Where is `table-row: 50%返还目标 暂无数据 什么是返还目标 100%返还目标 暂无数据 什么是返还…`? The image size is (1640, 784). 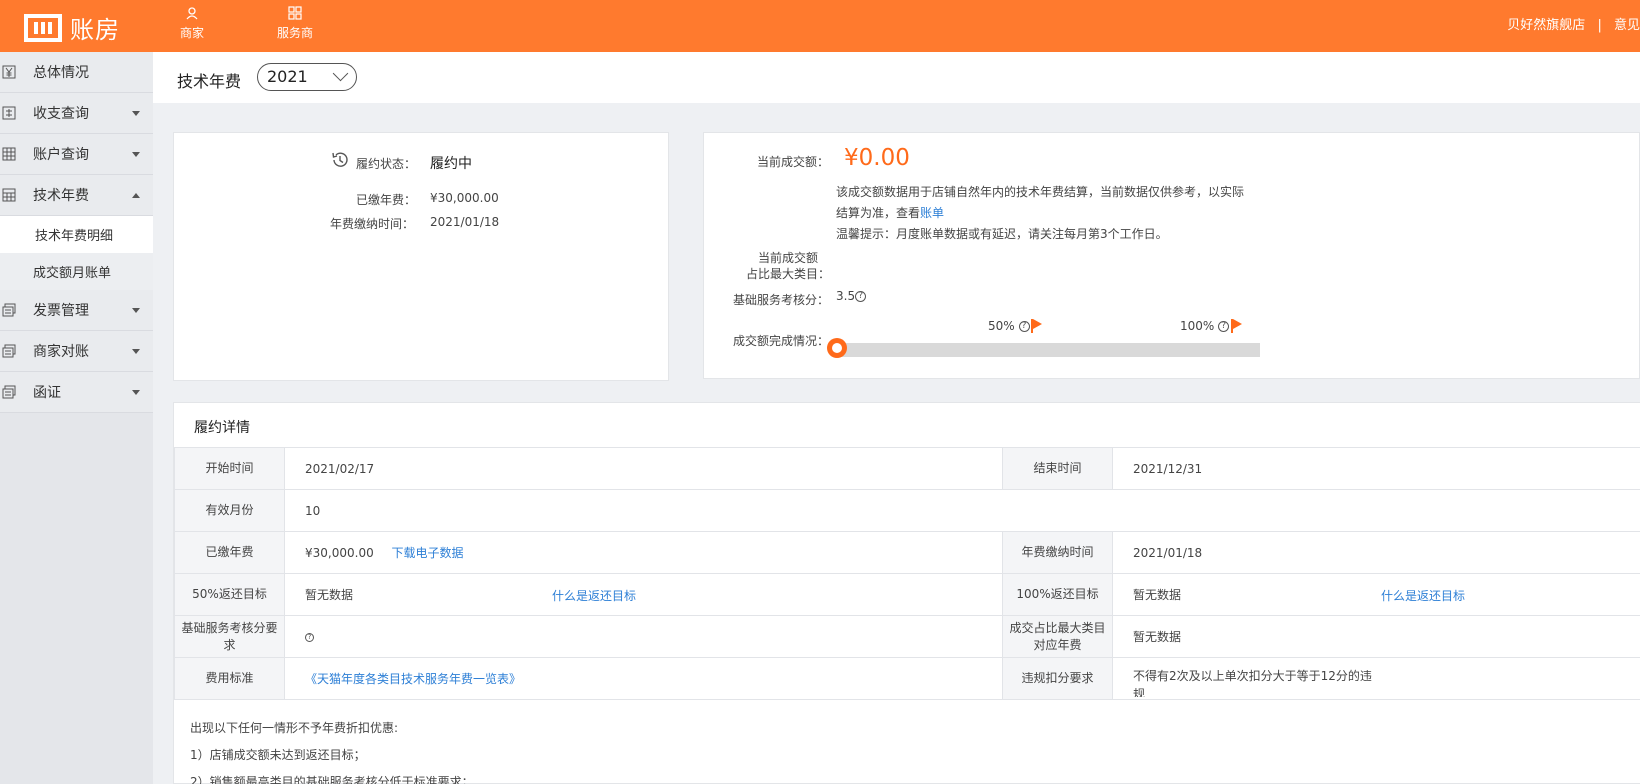 table-row: 50%返还目标 暂无数据 什么是返还目标 100%返还目标 暂无数据 什么是返还… is located at coordinates (907, 594).